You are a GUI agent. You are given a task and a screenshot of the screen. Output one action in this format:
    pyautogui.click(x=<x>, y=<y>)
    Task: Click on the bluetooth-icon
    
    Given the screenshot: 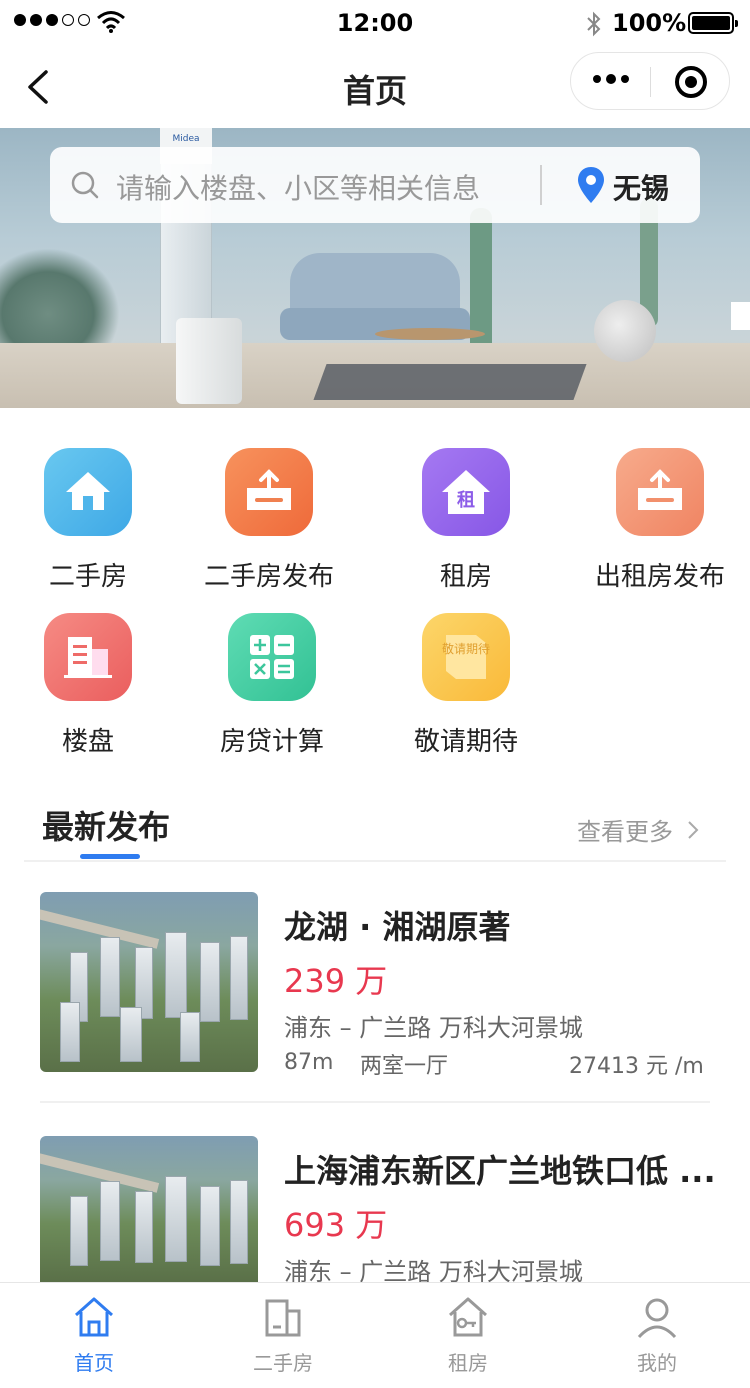 What is the action you would take?
    pyautogui.click(x=594, y=24)
    